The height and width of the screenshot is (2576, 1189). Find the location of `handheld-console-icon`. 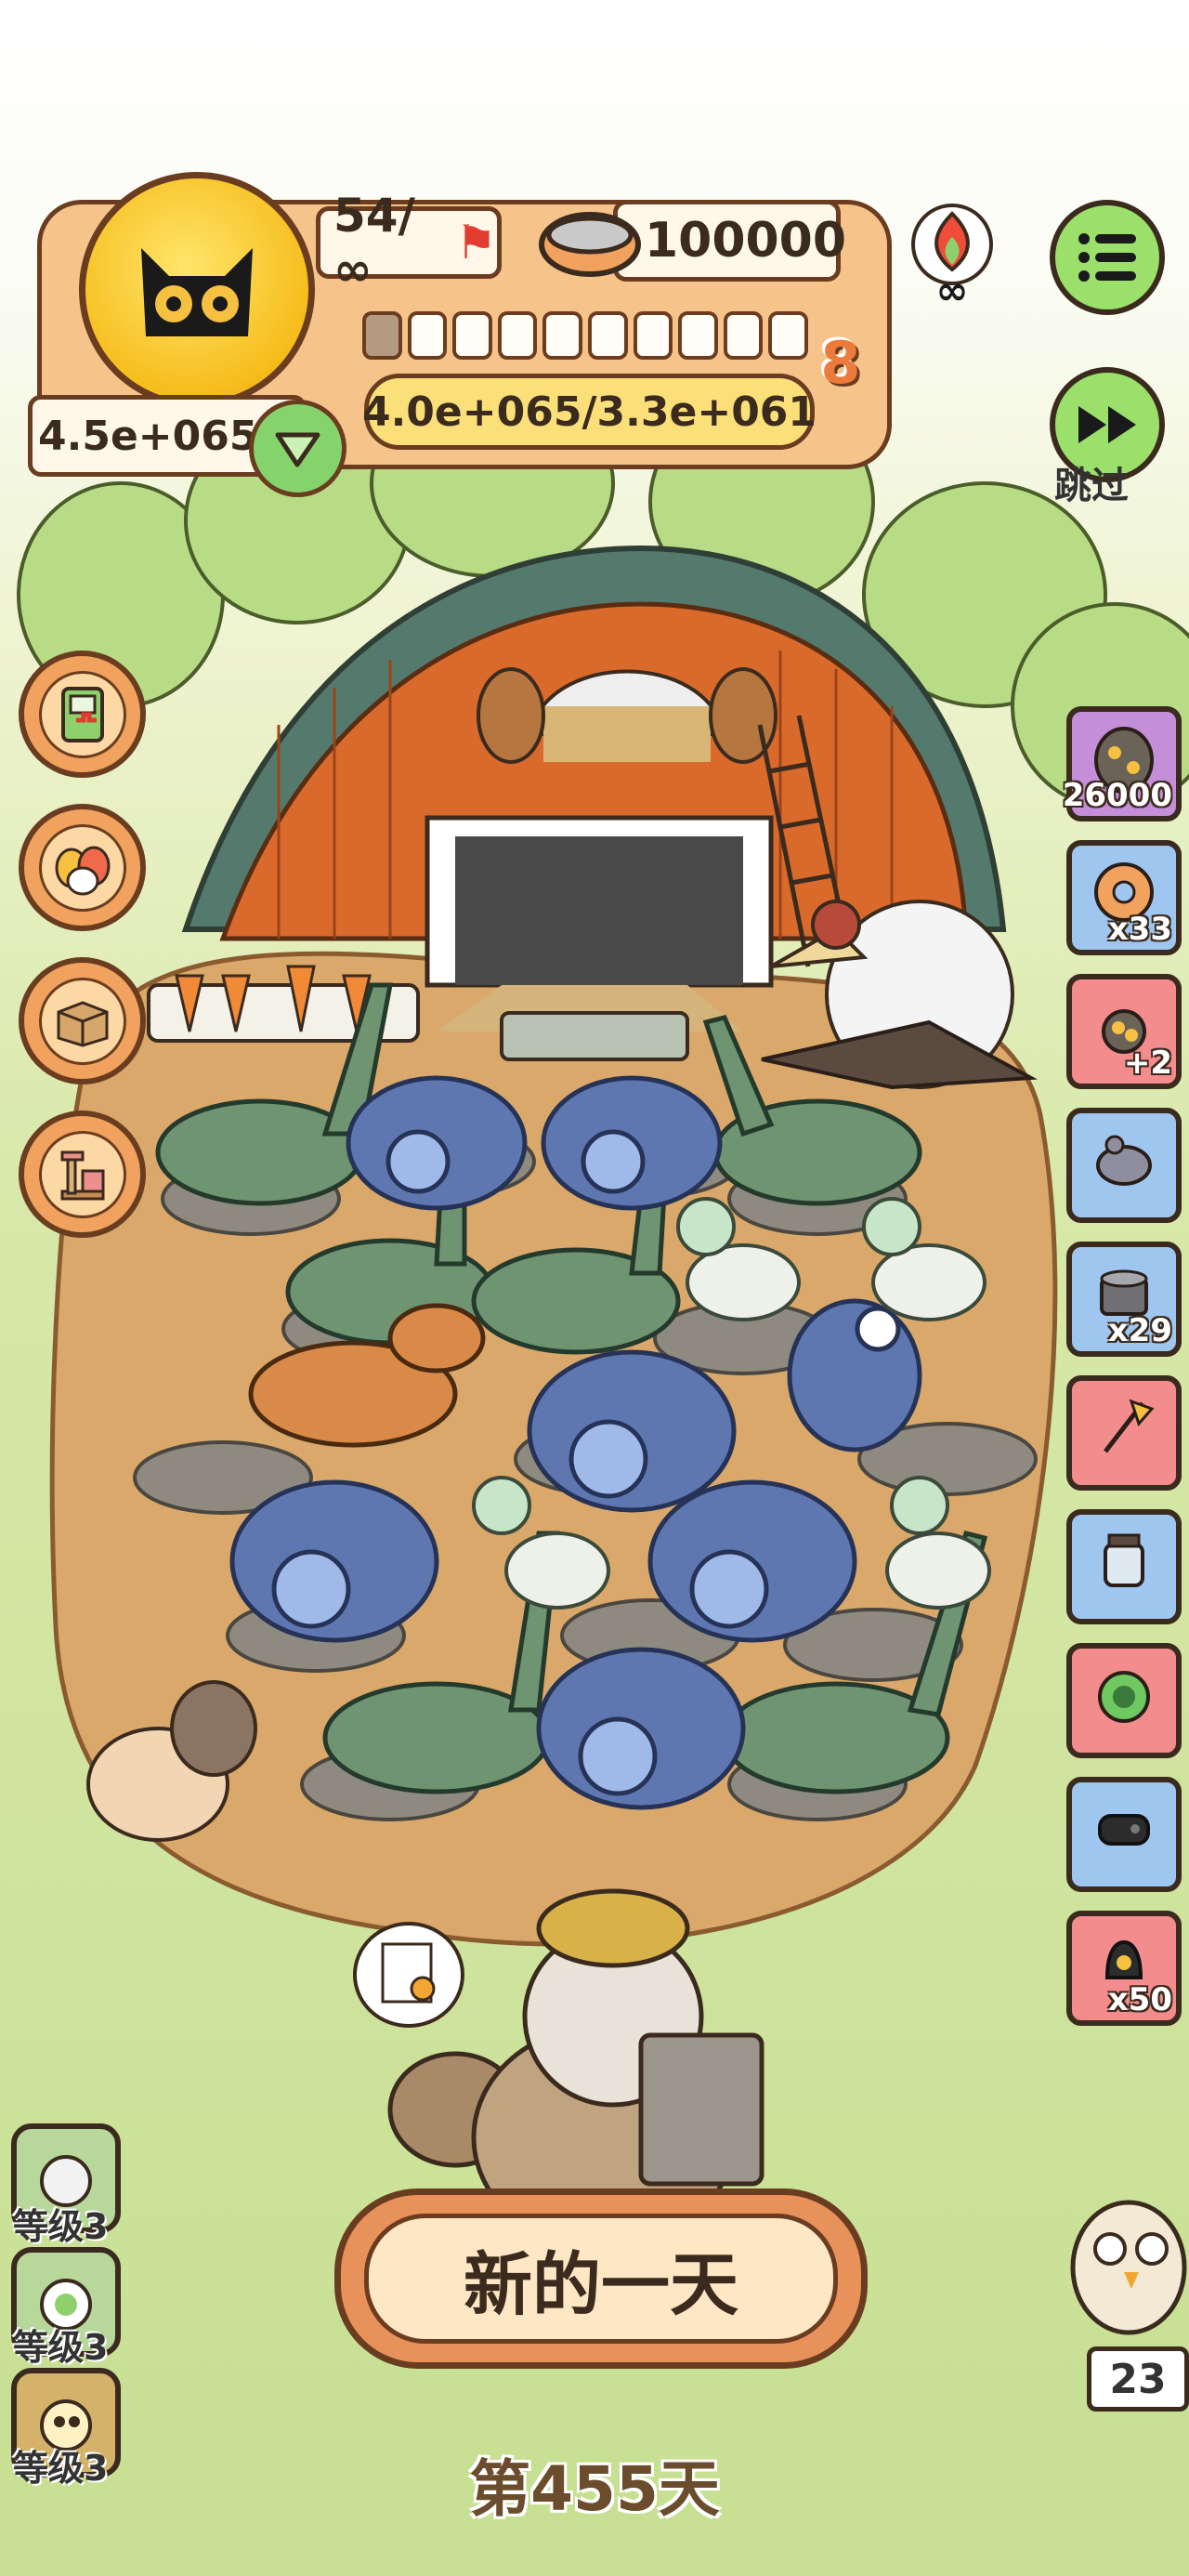

handheld-console-icon is located at coordinates (82, 714).